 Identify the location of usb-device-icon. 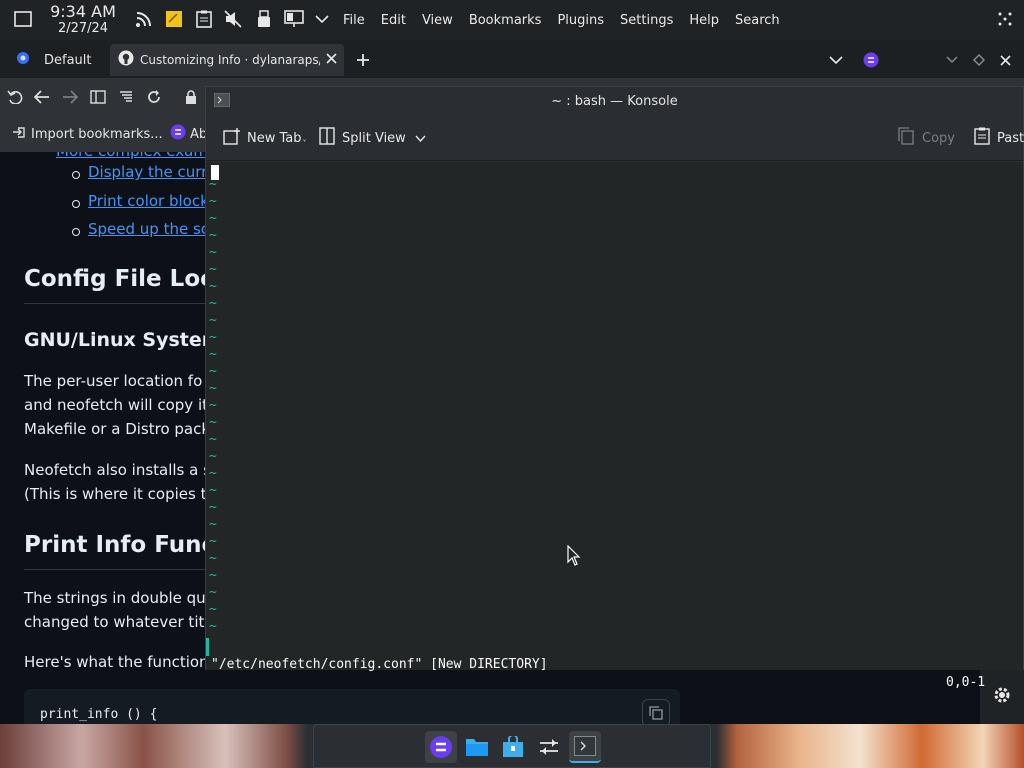
(264, 19).